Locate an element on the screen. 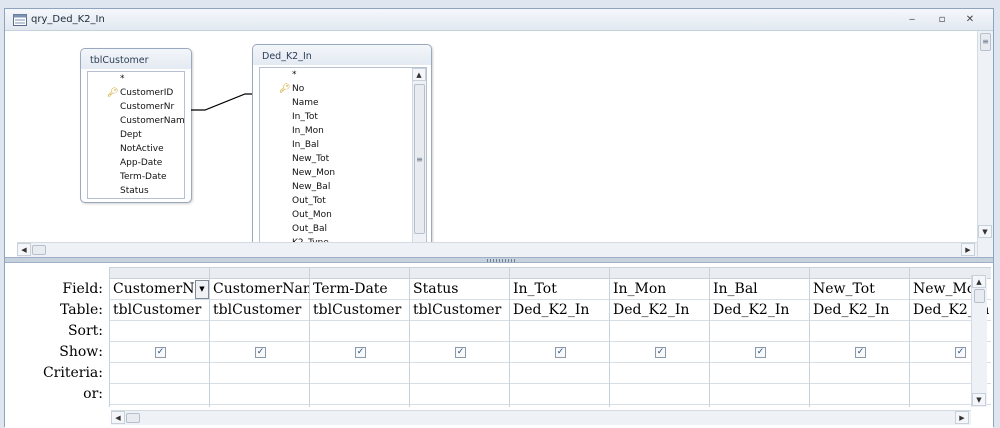  field-item: In_Bal is located at coordinates (343, 145).